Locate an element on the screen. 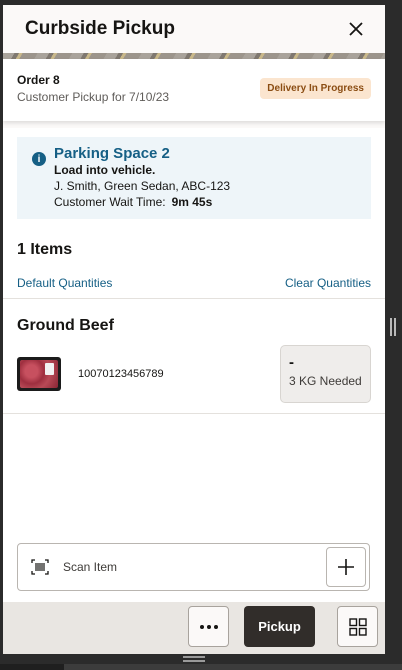 This screenshot has width=402, height=670. status-badge: Delivery In Progress is located at coordinates (315, 88).